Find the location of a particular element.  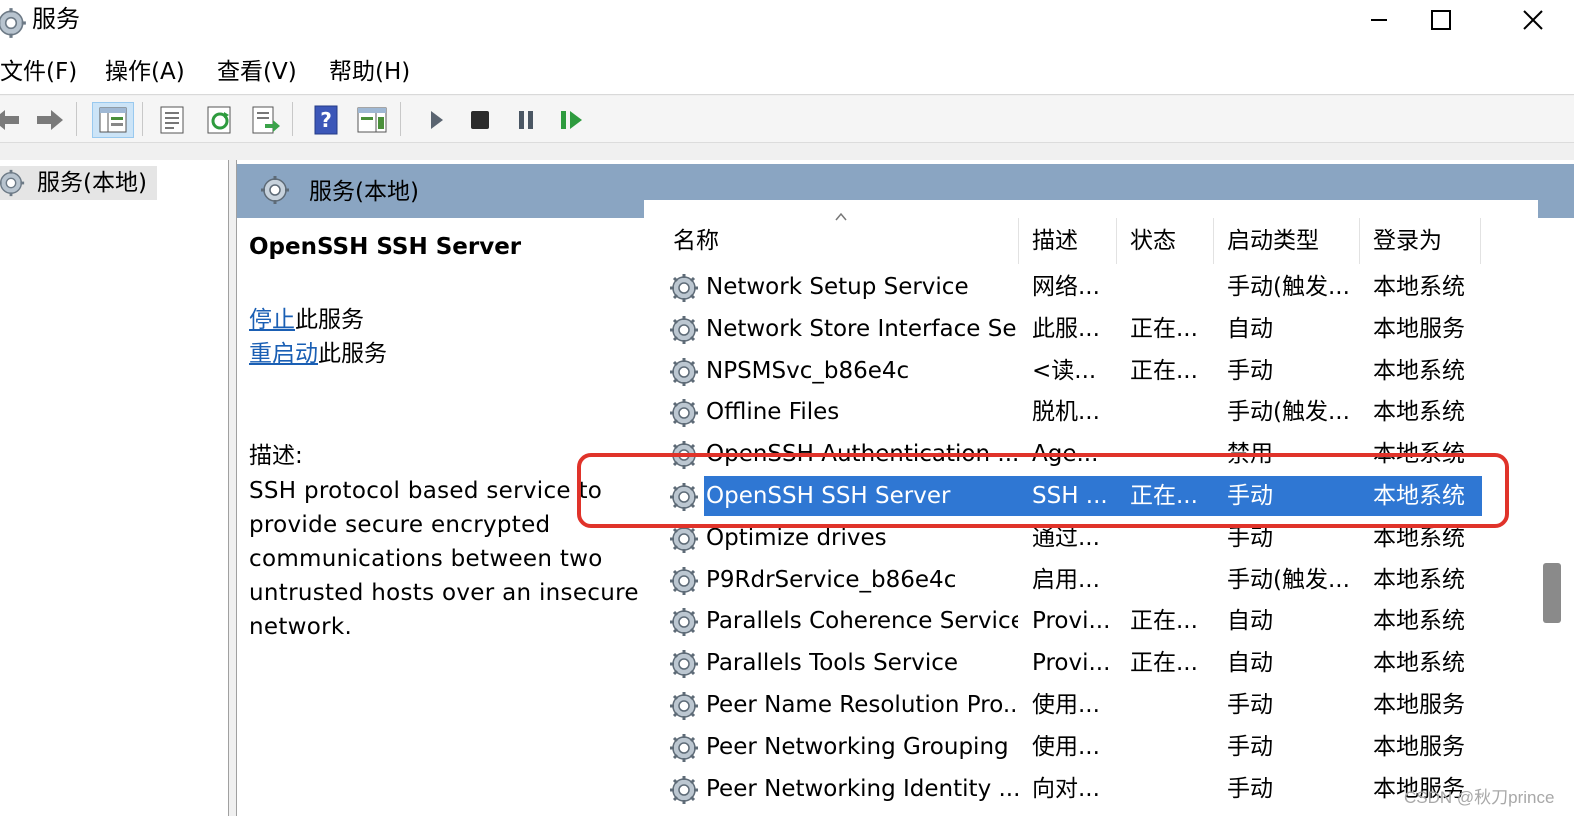

refresh-icon is located at coordinates (219, 120).